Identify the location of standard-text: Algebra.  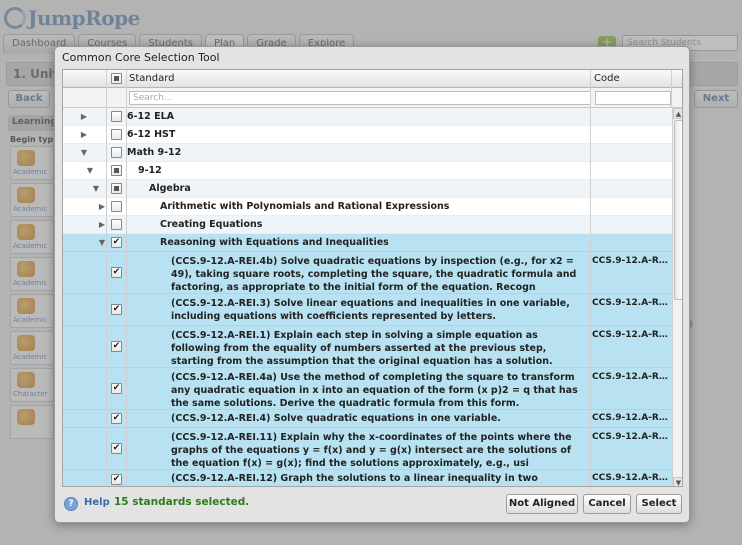
(170, 188).